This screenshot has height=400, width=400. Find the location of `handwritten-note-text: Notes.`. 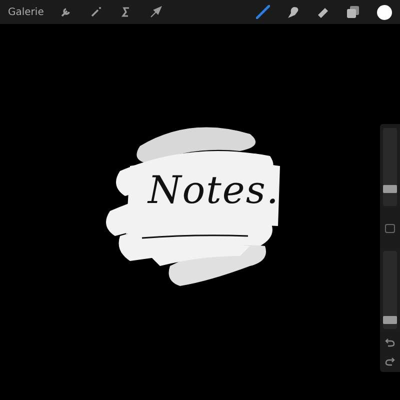

handwritten-note-text: Notes. is located at coordinates (214, 190).